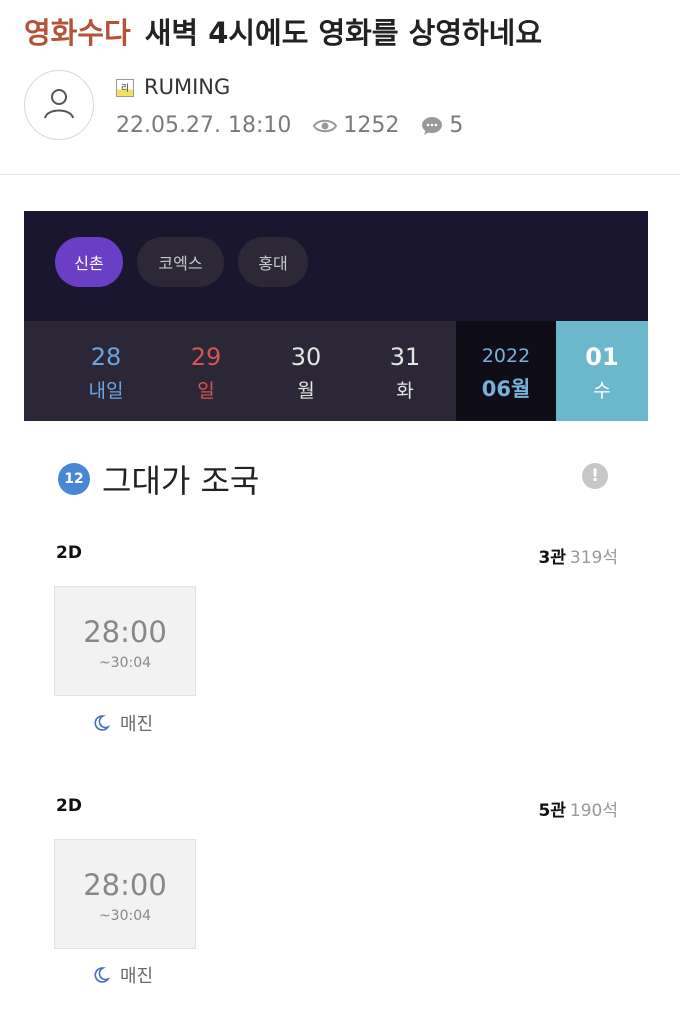 This screenshot has height=1022, width=680. Describe the element at coordinates (343, 33) in the screenshot. I see `post-title-text: 새벽 4시에도 영화를 상영하네요` at that location.